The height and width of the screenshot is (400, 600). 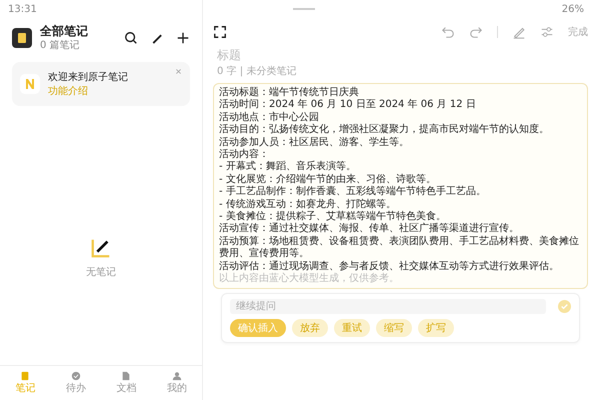 I want to click on redo-icon, so click(x=476, y=32).